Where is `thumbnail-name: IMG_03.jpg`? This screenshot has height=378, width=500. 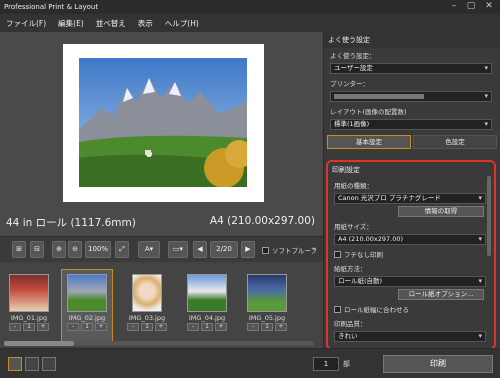
thumbnail-name: IMG_03.jpg is located at coordinates (147, 318).